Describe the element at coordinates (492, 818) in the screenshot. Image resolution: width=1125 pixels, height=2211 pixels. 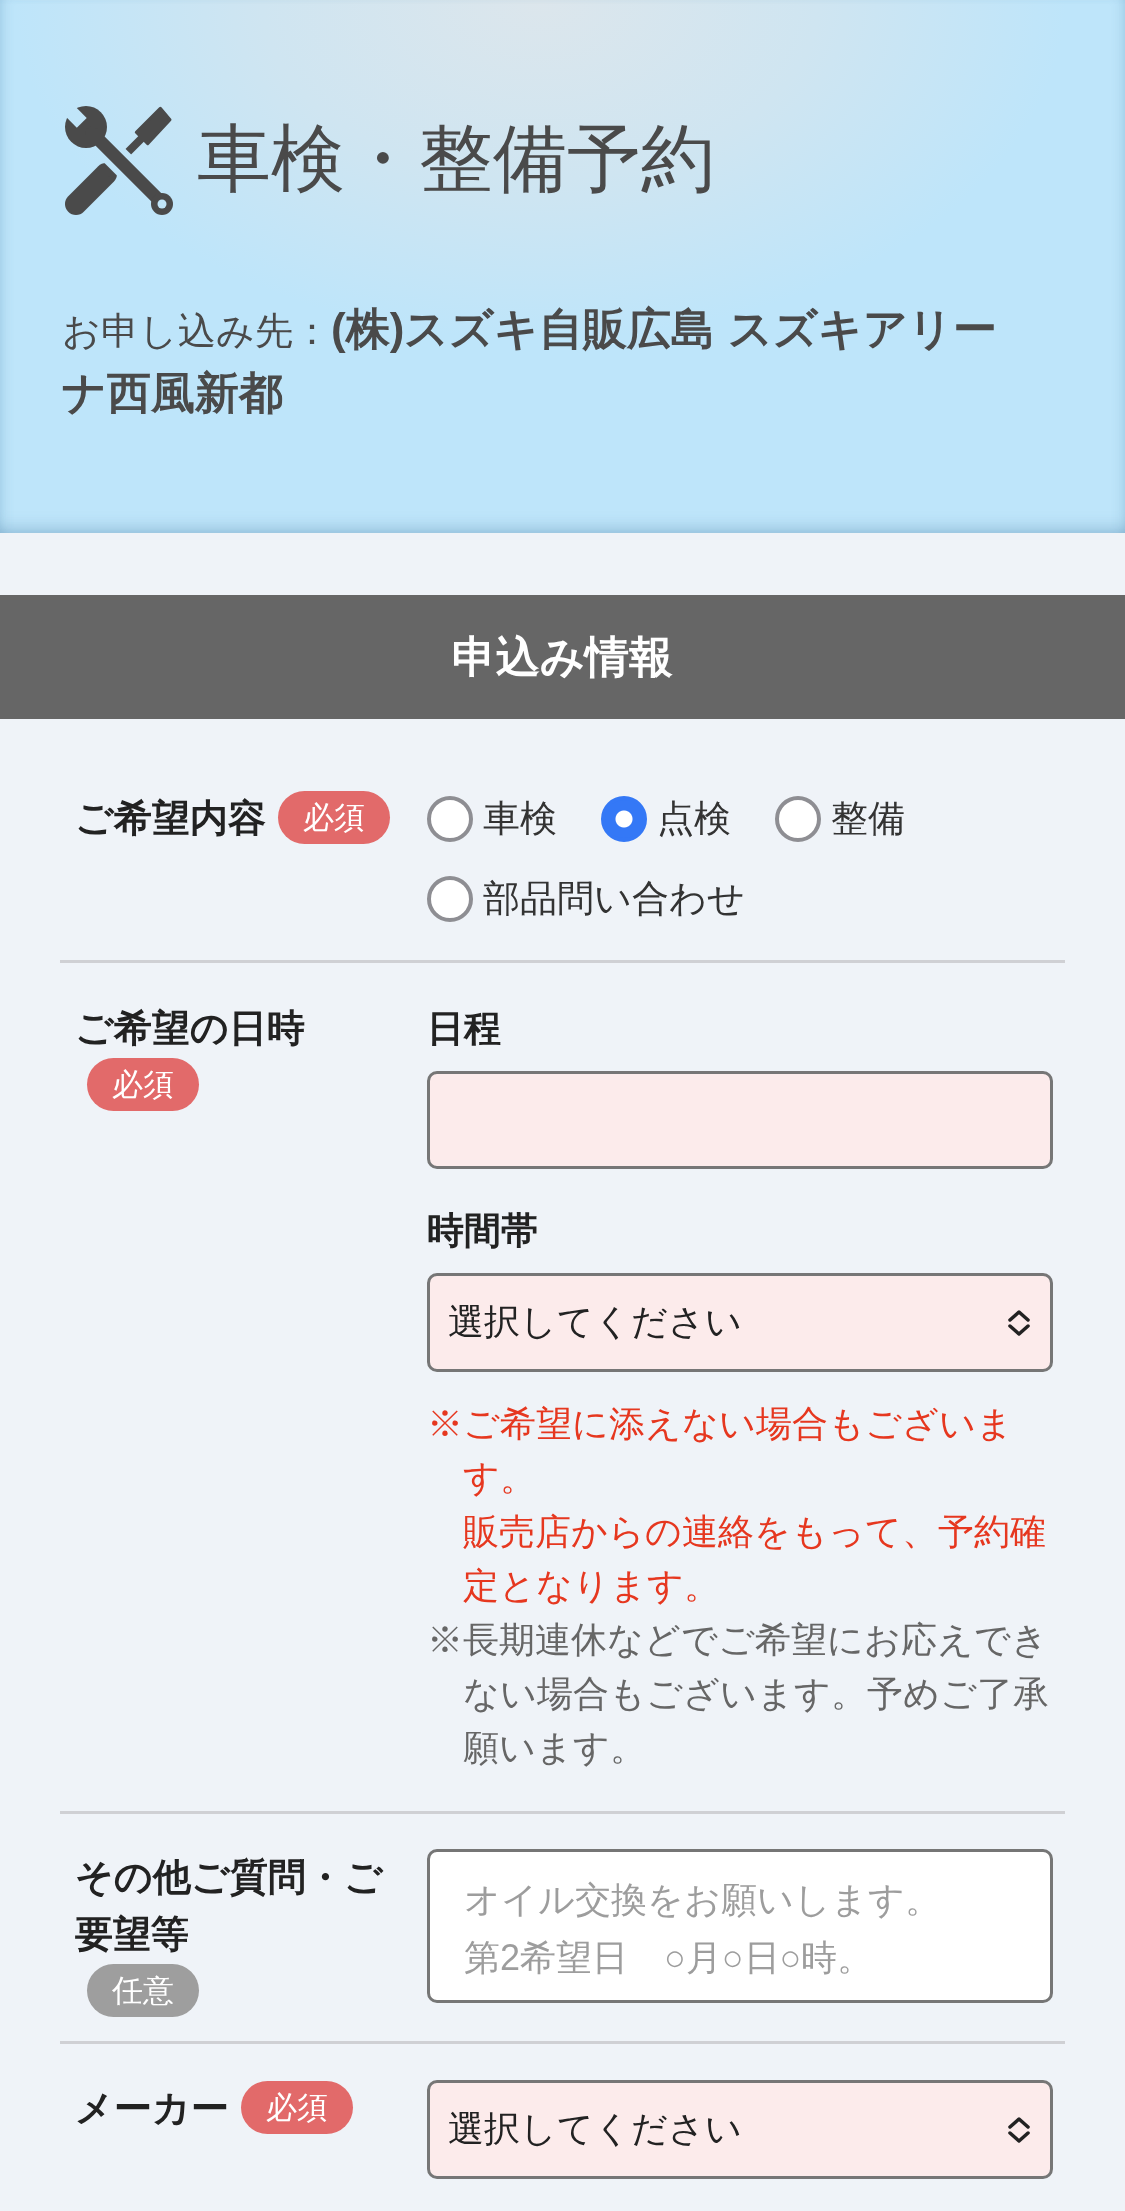
I see `radio-option: 車検` at that location.